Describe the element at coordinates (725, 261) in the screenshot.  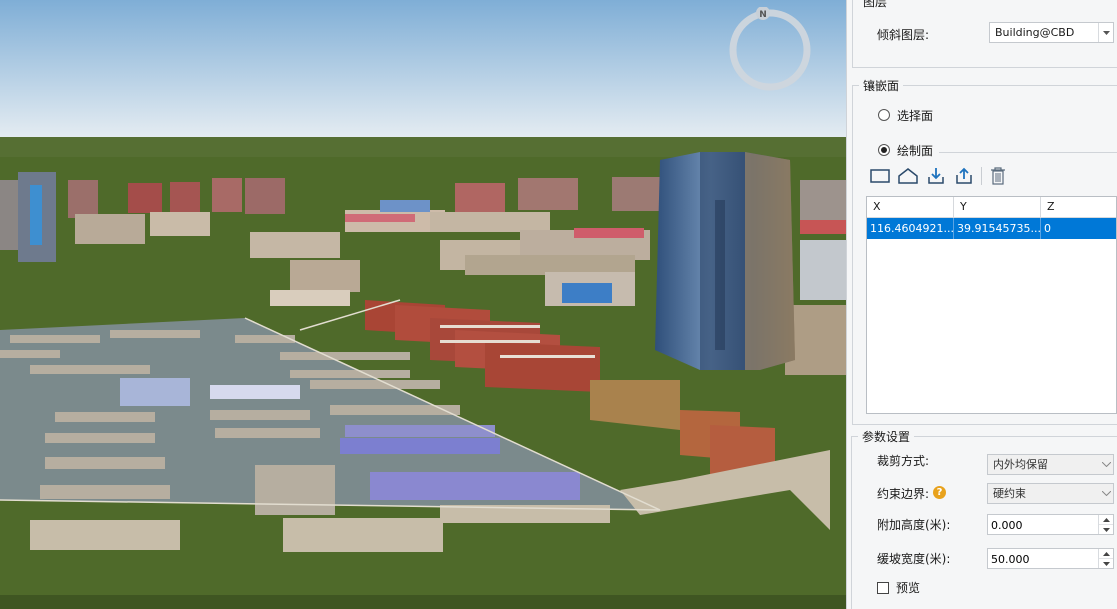
I see `tall-tower` at that location.